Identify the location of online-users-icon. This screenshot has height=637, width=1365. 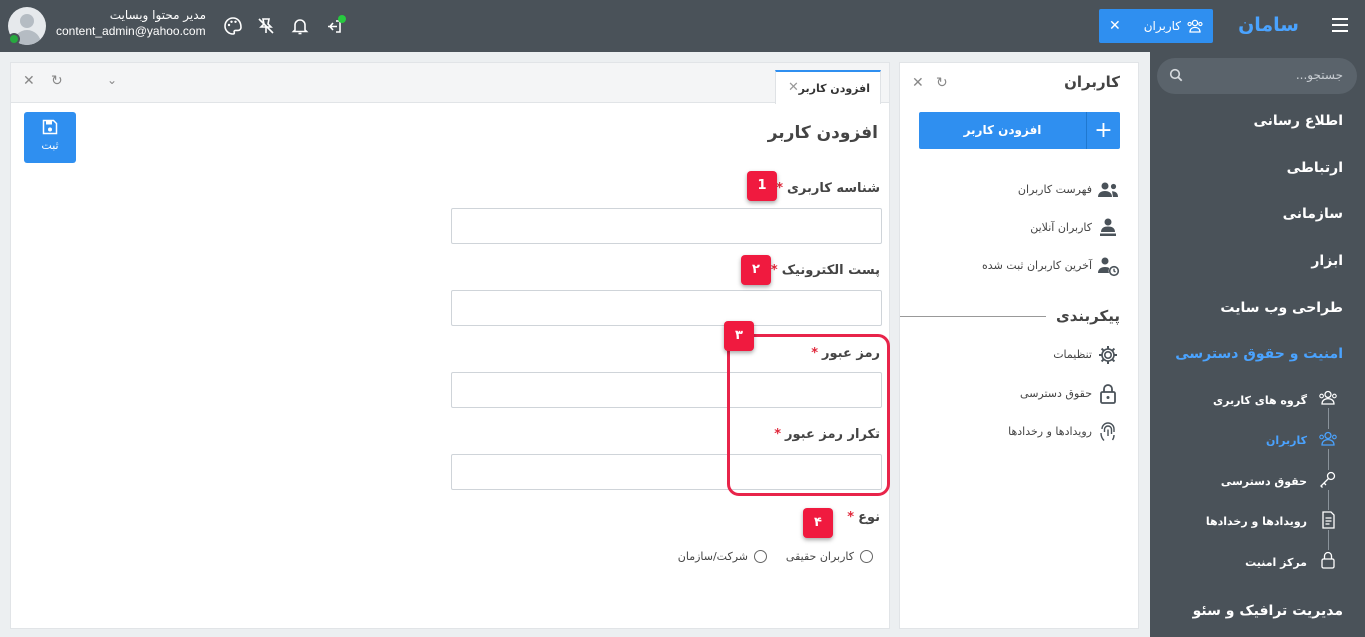
(1108, 227).